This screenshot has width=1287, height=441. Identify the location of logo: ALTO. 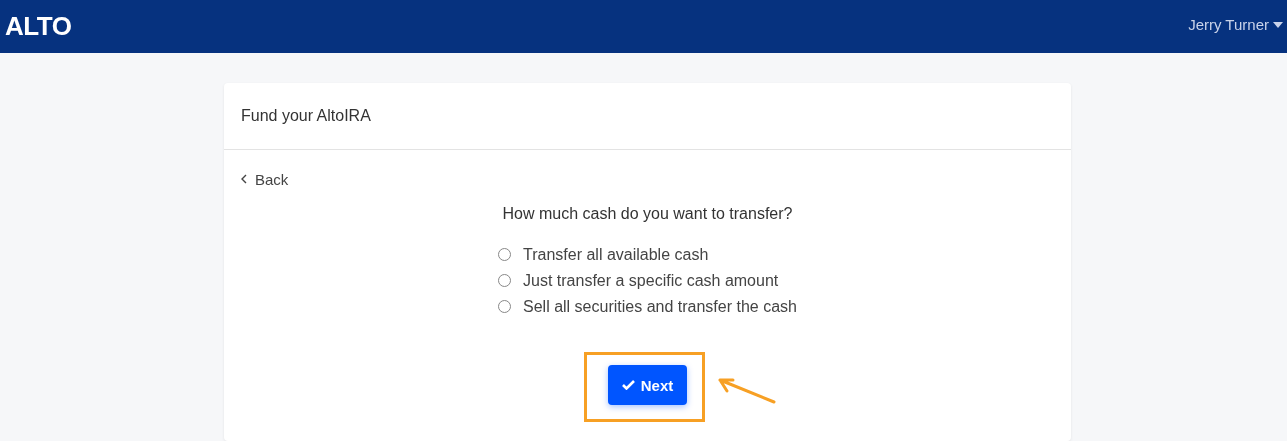
(38, 26).